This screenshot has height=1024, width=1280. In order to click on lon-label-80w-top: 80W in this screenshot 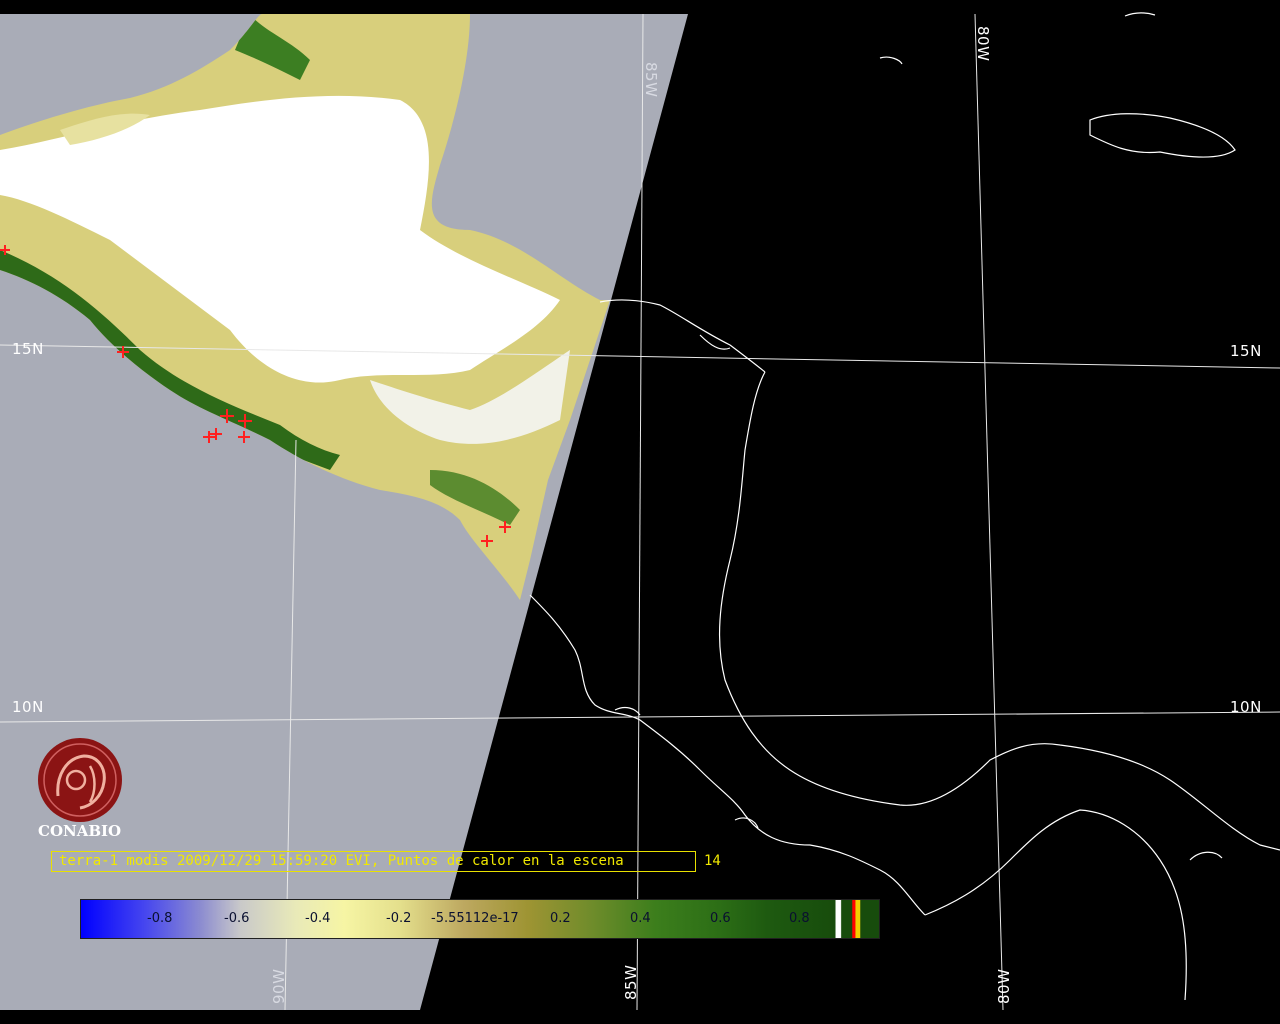, I will do `click(983, 44)`.